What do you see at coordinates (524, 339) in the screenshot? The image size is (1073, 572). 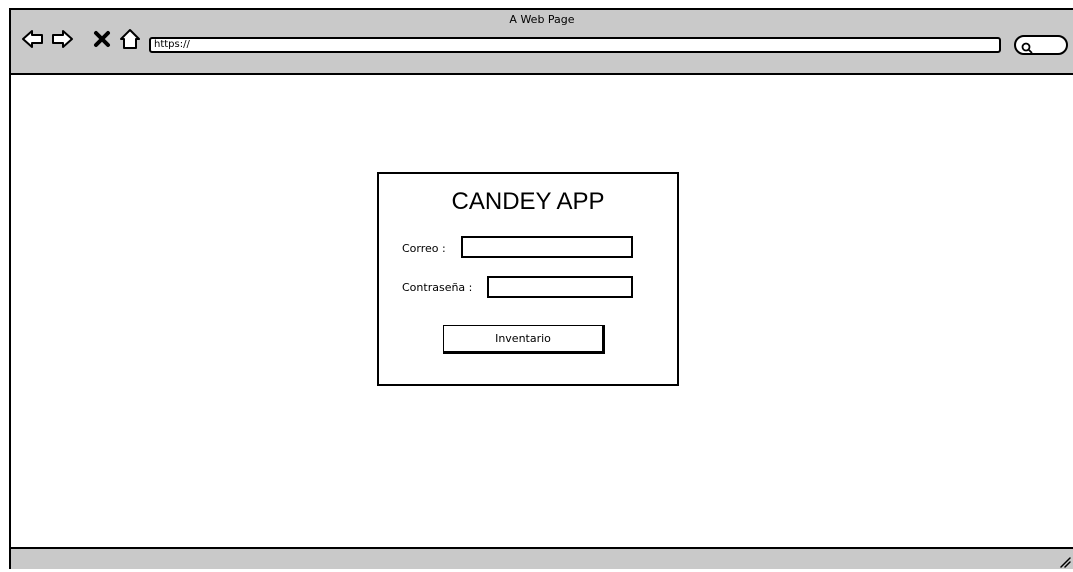 I see `inventory-button: Inventario` at bounding box center [524, 339].